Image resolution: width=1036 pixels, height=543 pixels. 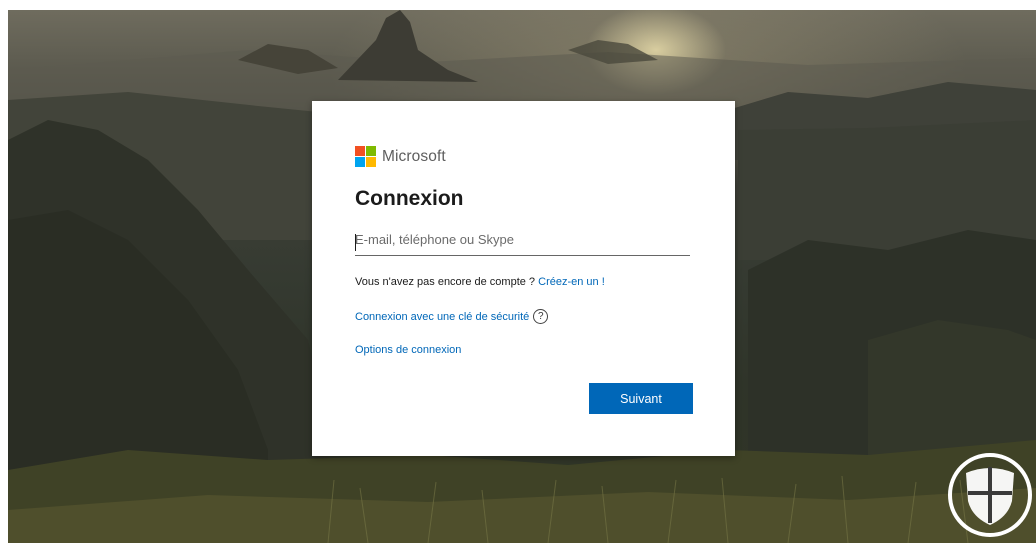 I want to click on signin-options-link: Options de connexion, so click(x=408, y=350).